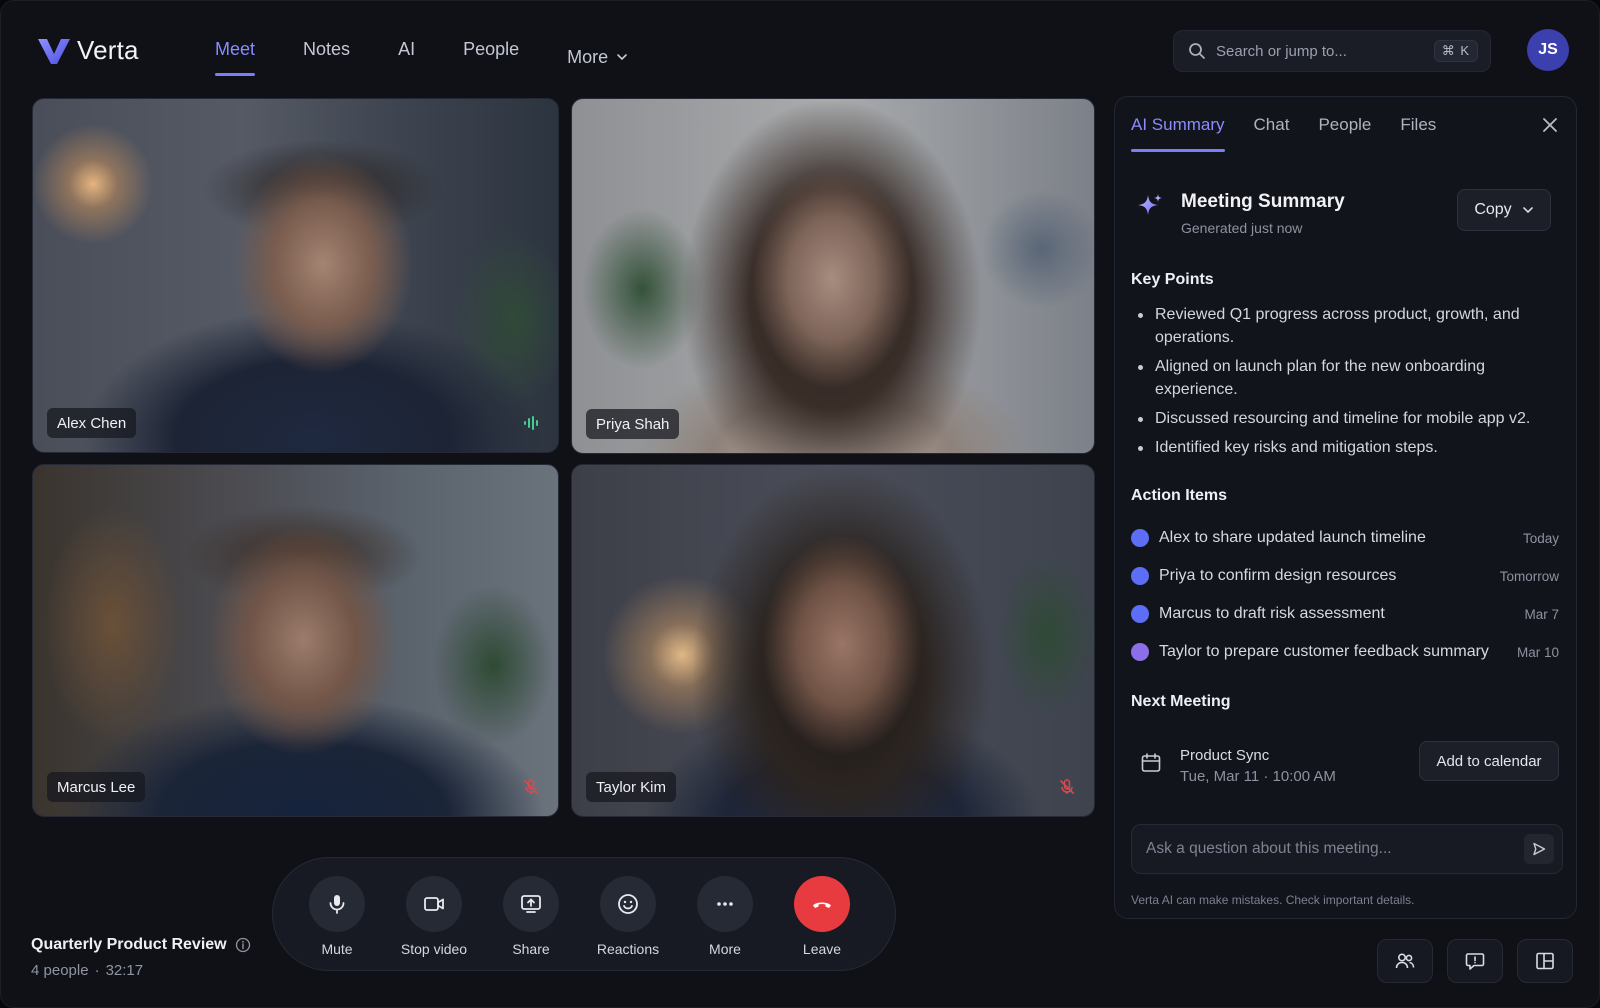  I want to click on video-tile-marcus: Marcus Lee, so click(295, 640).